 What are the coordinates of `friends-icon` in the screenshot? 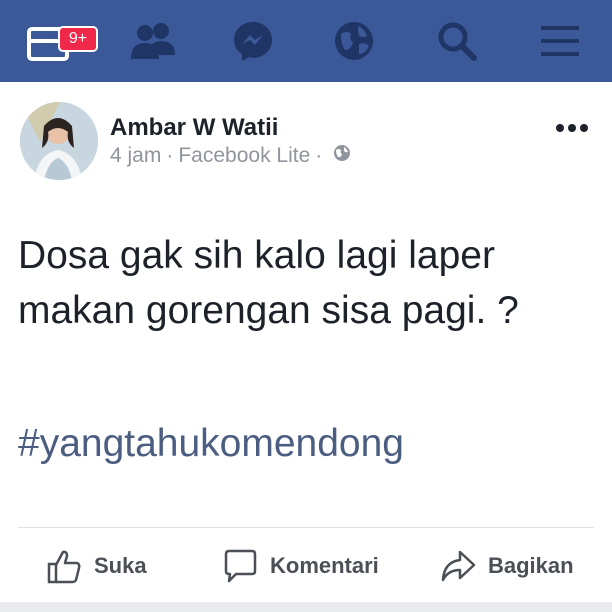 It's located at (153, 41).